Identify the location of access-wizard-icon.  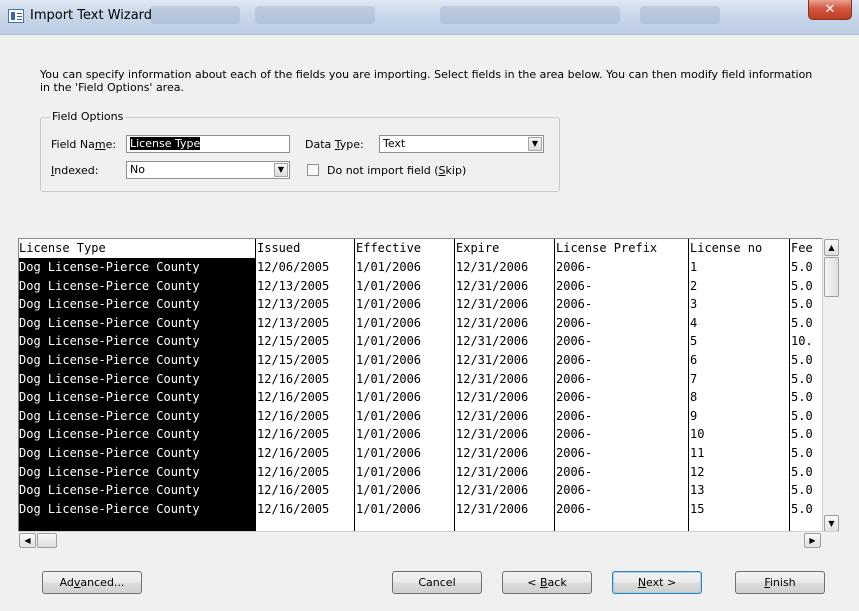
(16, 16).